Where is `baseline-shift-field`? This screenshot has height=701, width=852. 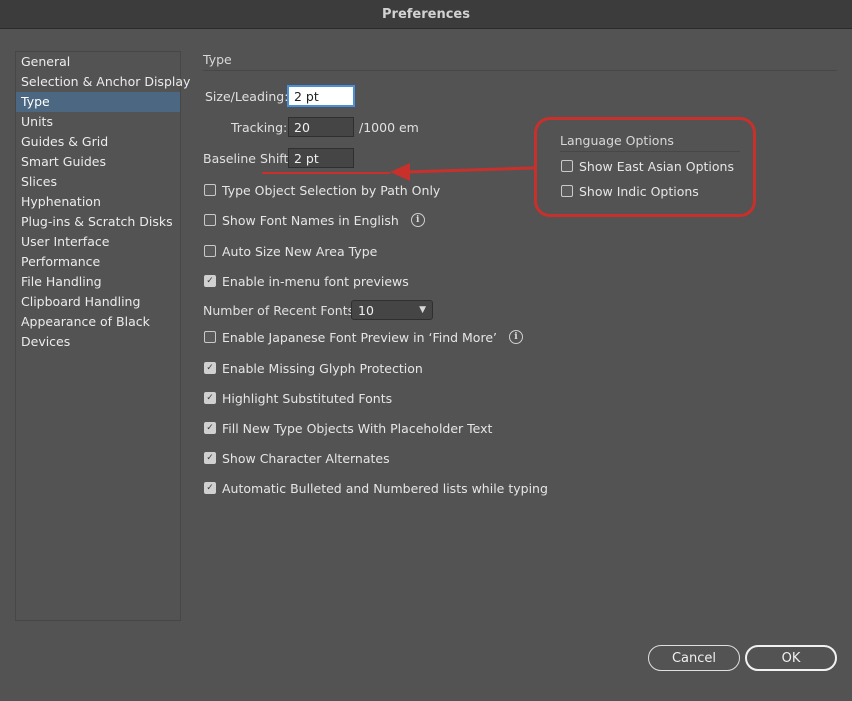 baseline-shift-field is located at coordinates (321, 158).